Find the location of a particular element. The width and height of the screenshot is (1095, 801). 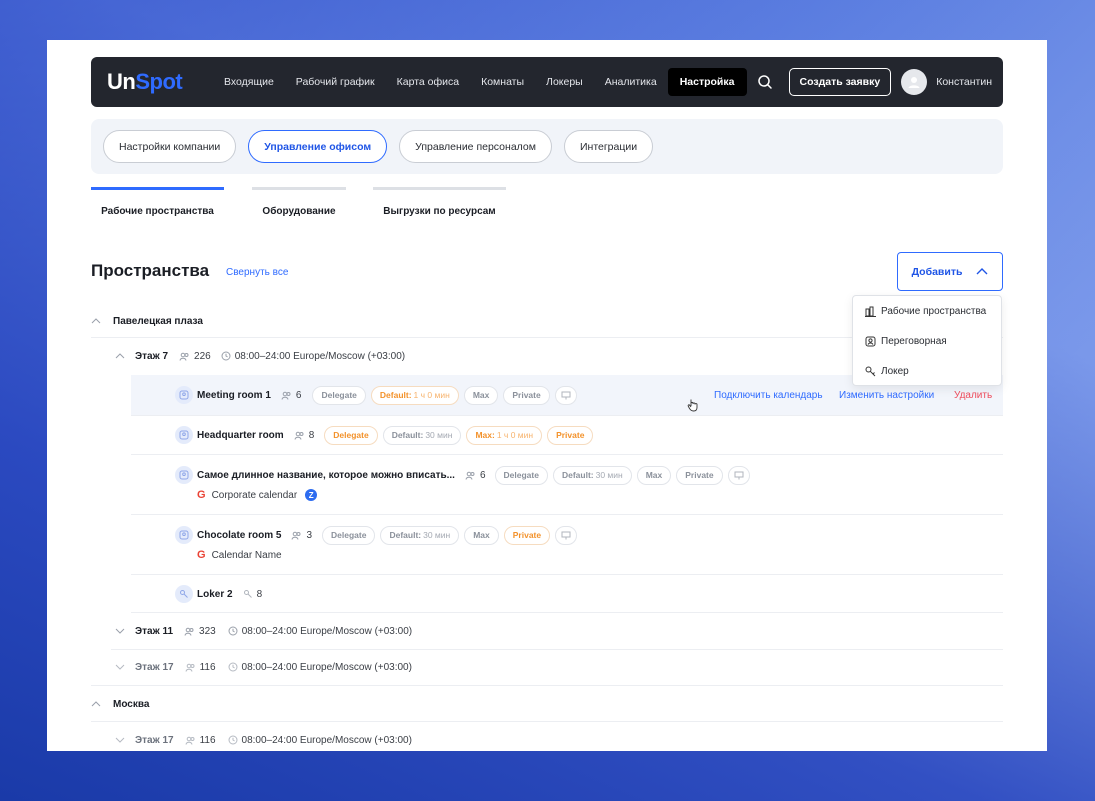

room-name: Chocolate room 5 is located at coordinates (239, 535).